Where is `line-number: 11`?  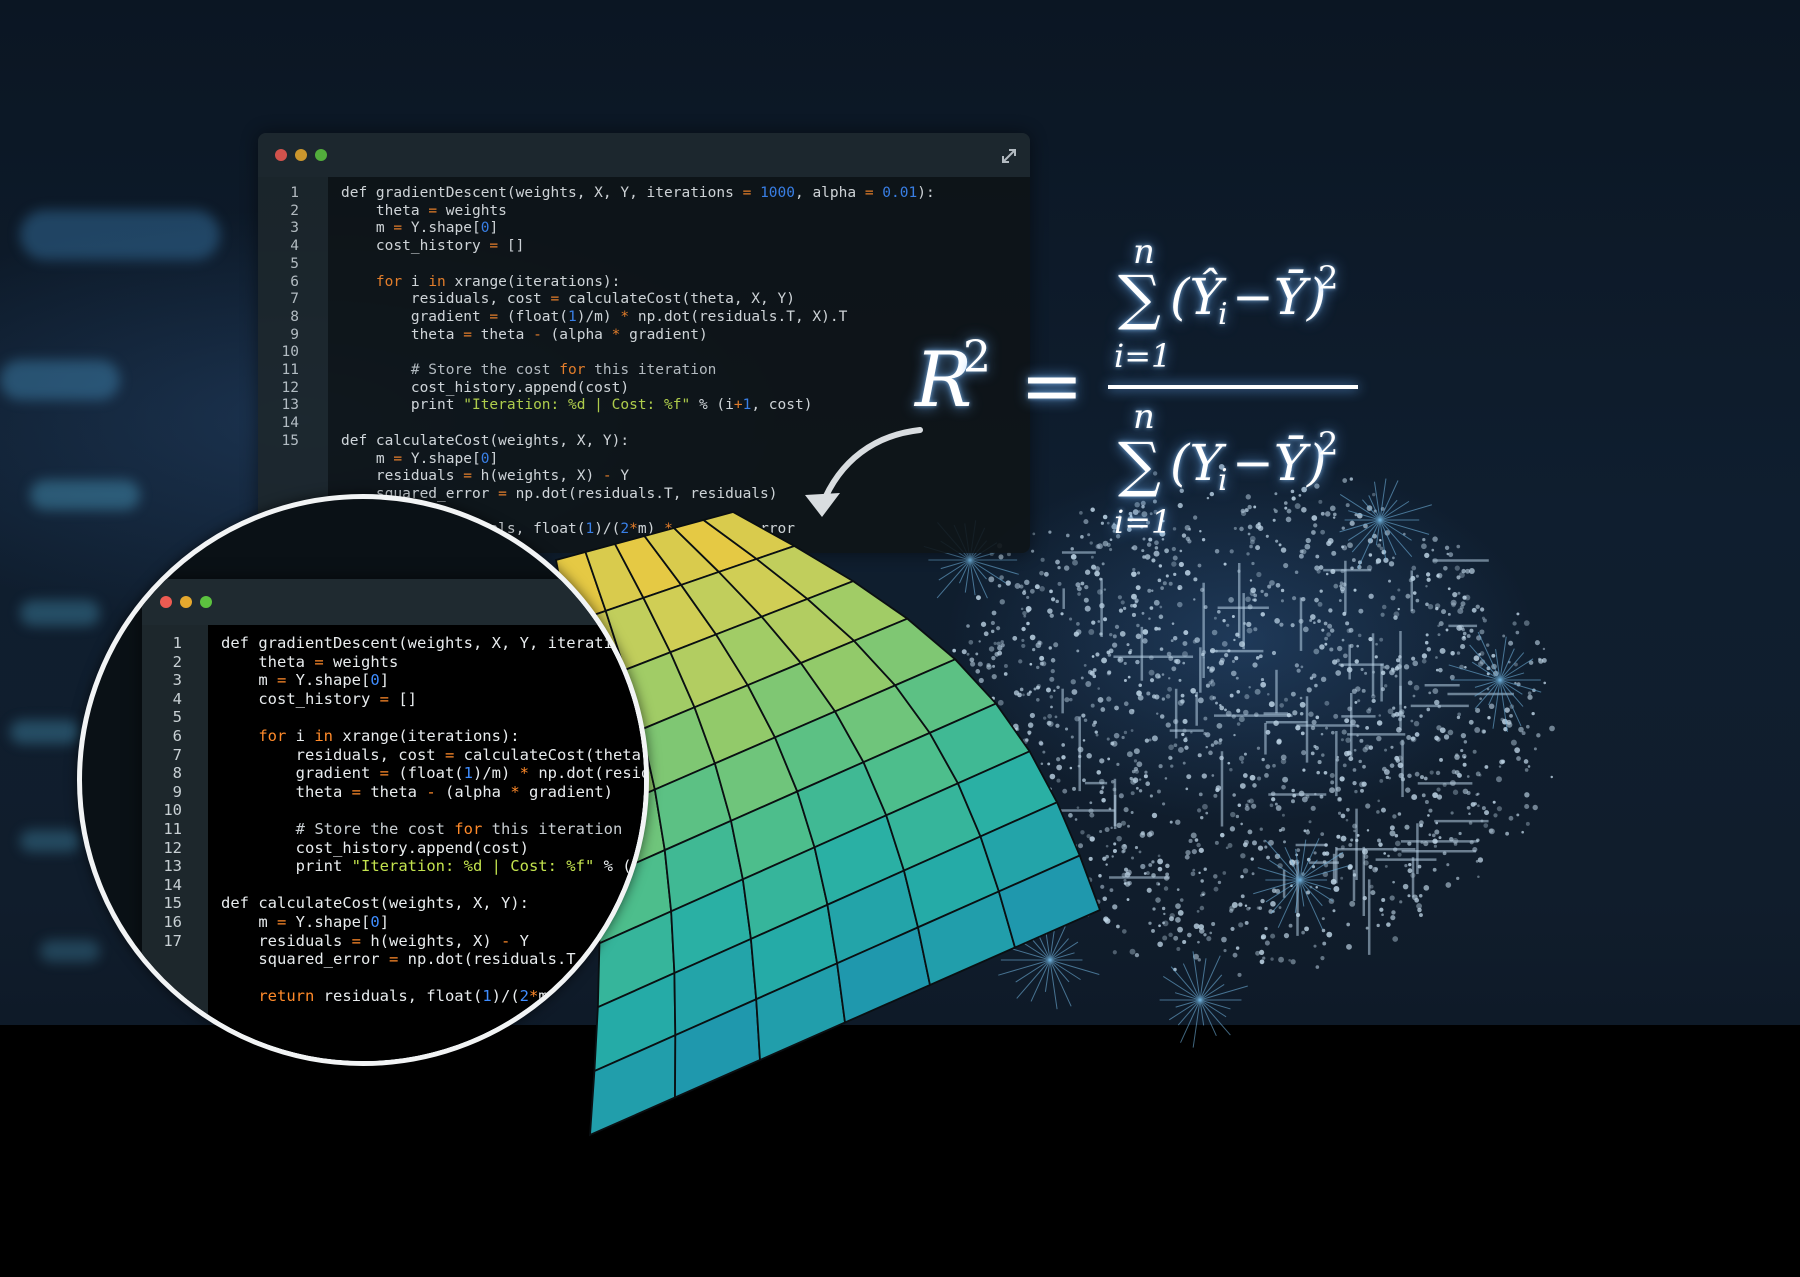 line-number: 11 is located at coordinates (172, 829).